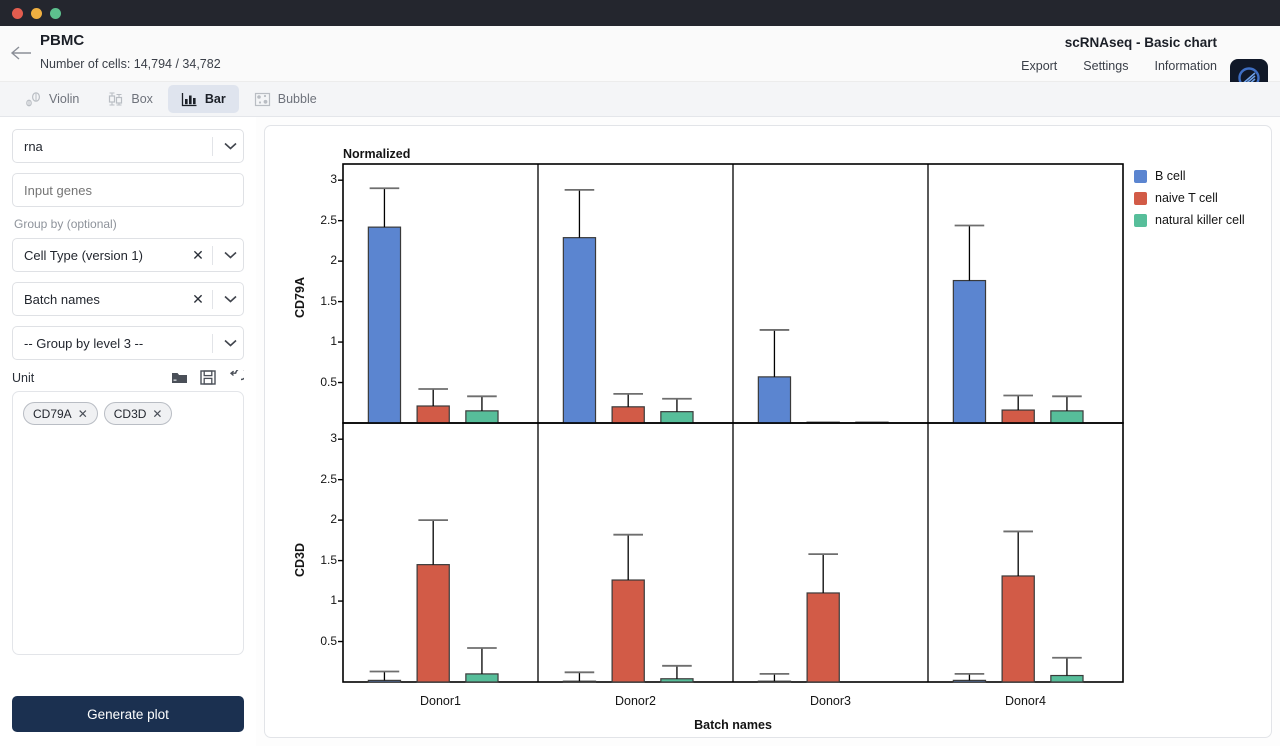  Describe the element at coordinates (23, 377) in the screenshot. I see `unit-label: Unit` at that location.